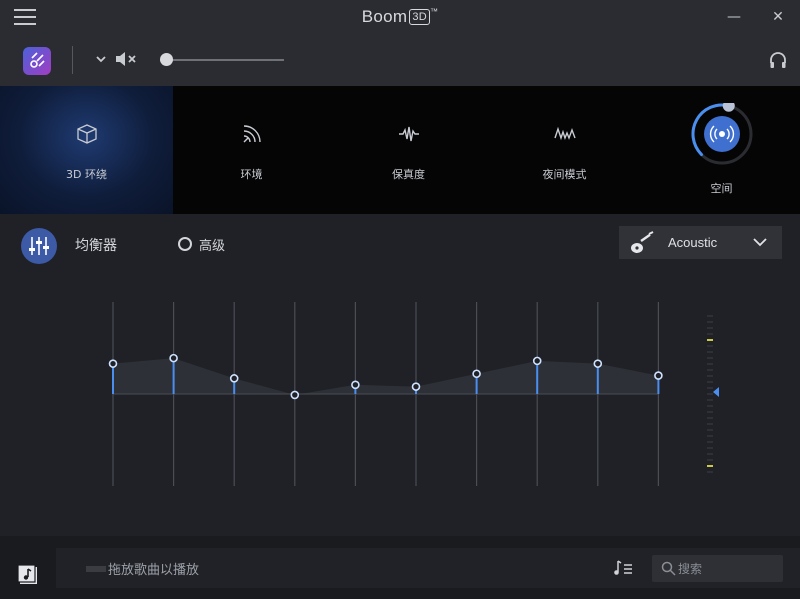  What do you see at coordinates (72, 60) in the screenshot?
I see `toolbar-separator` at bounding box center [72, 60].